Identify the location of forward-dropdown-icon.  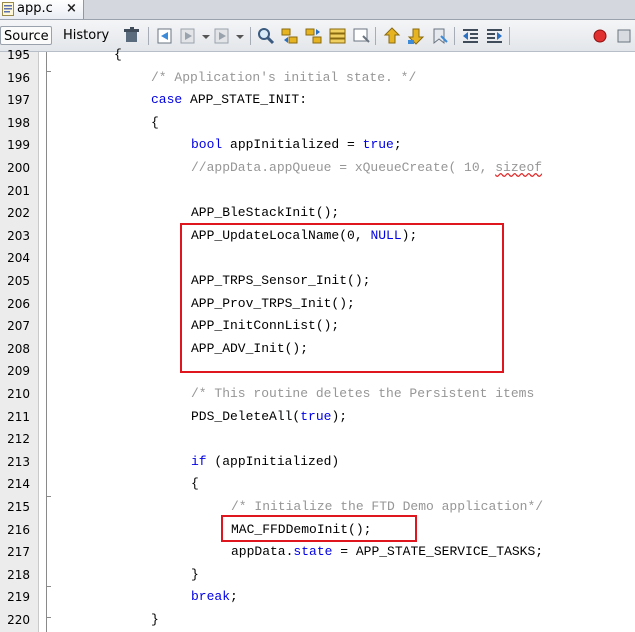
(188, 36).